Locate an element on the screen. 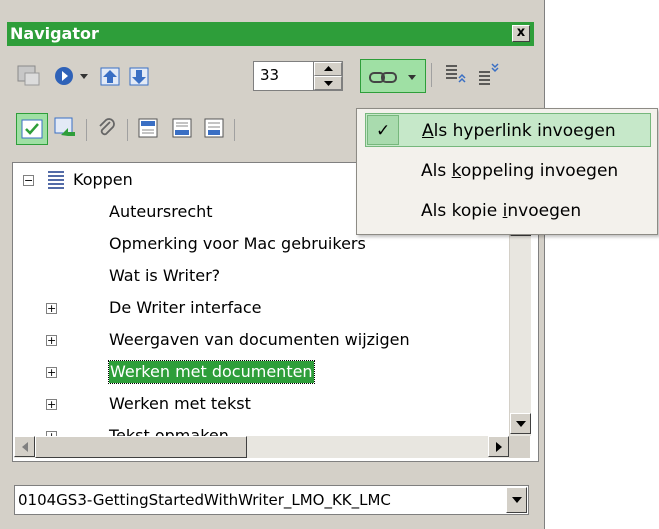 The image size is (659, 529). previous-button is located at coordinates (111, 76).